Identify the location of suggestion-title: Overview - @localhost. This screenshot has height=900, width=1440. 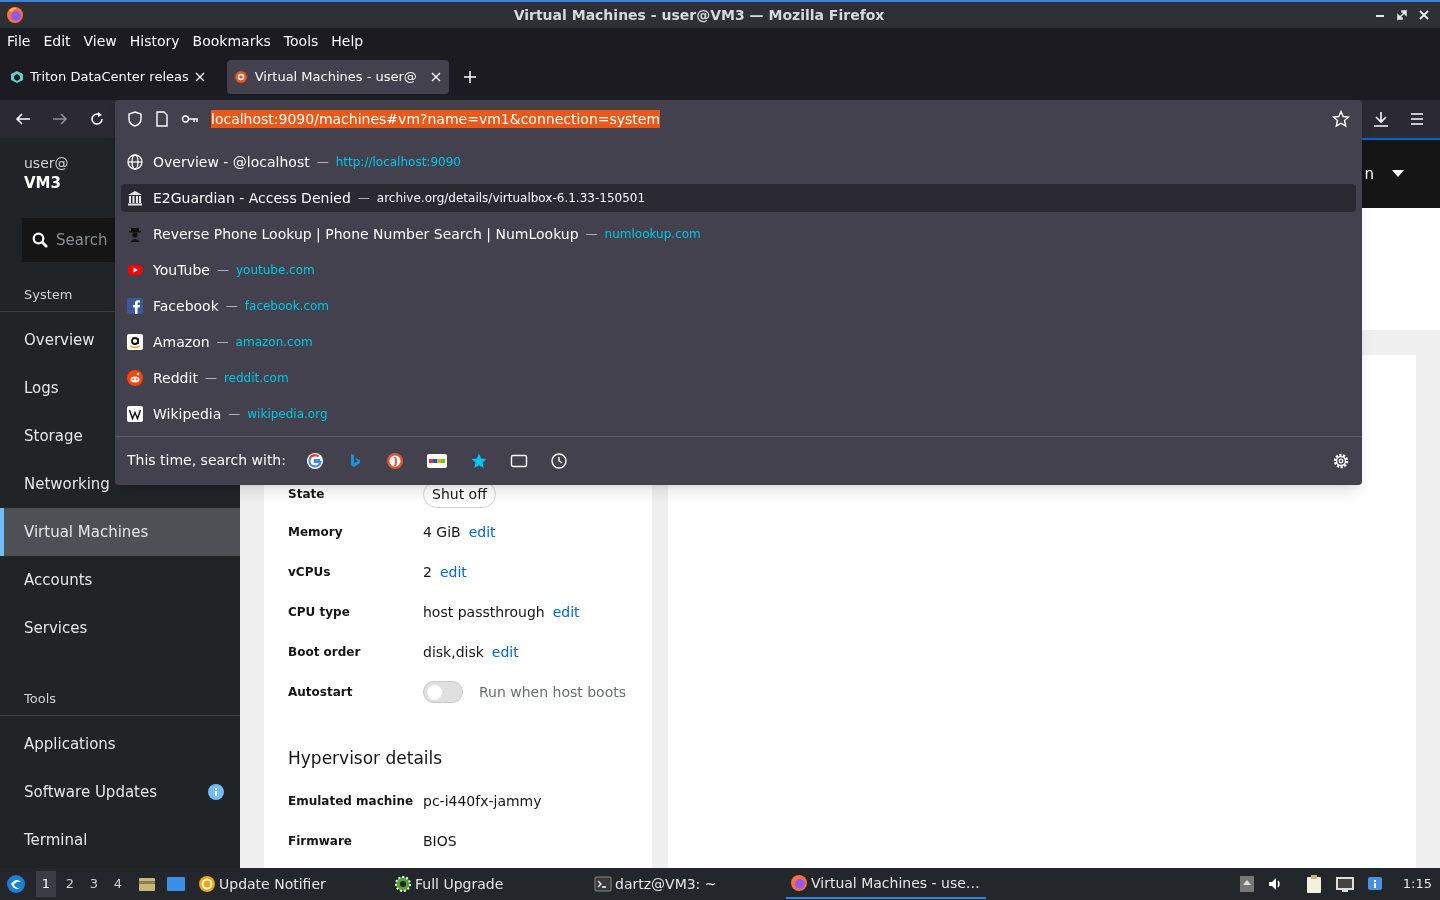
(231, 162).